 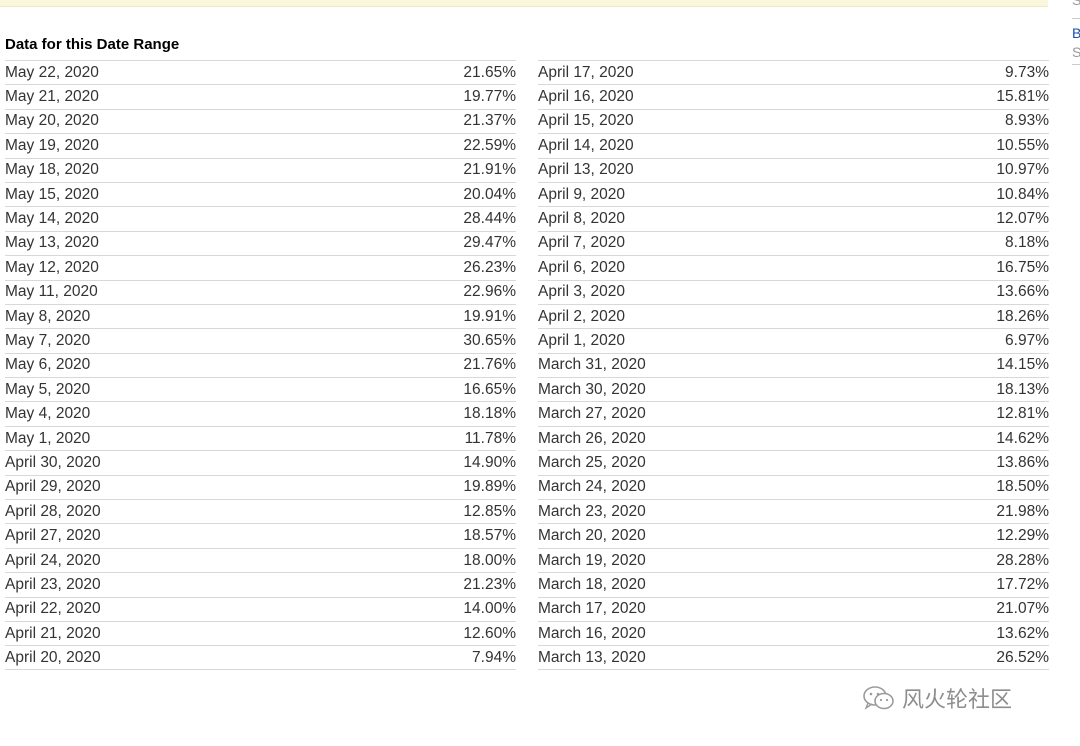 What do you see at coordinates (489, 584) in the screenshot?
I see `row-value: 21.23%` at bounding box center [489, 584].